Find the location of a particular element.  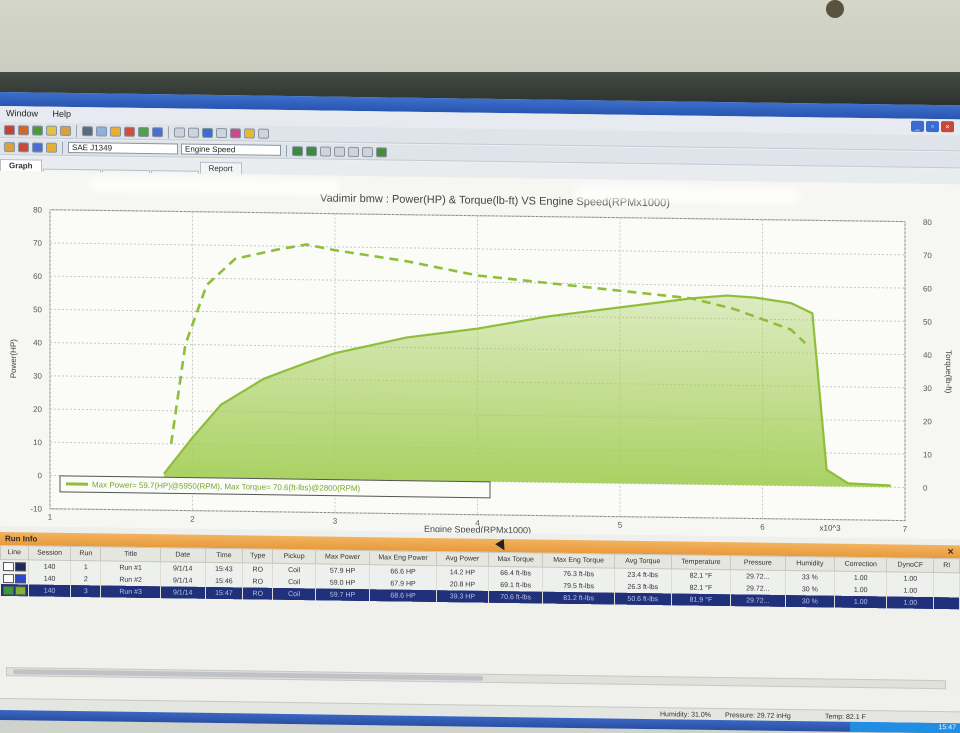

y-tick-label-right: 10 is located at coordinates (927, 454).